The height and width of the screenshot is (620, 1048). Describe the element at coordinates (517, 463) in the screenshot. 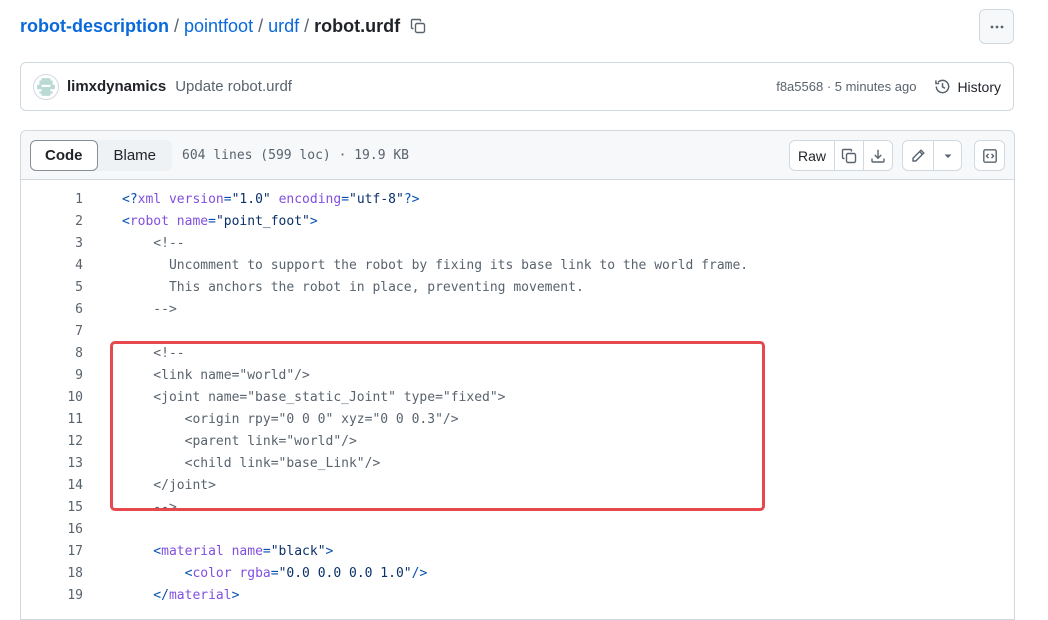

I see `code-line: 13 <child link="base_Link"/>` at that location.